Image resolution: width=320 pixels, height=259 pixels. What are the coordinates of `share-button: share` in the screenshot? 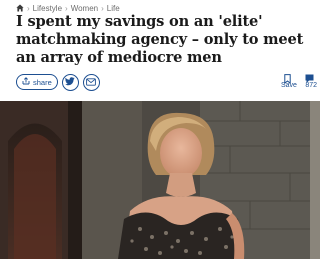 It's located at (37, 82).